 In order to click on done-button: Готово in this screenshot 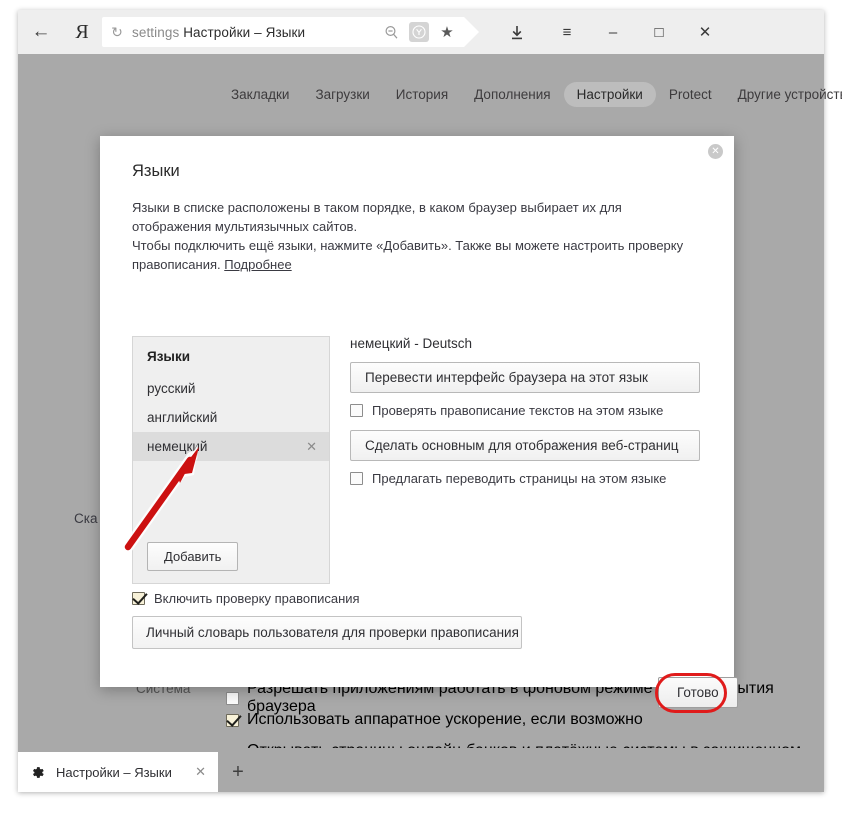, I will do `click(698, 692)`.